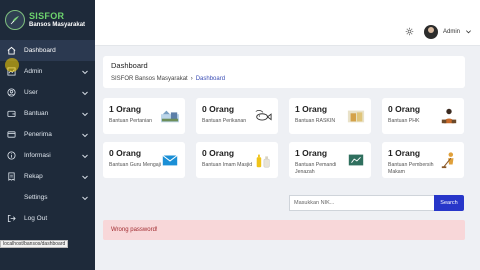 The width and height of the screenshot is (480, 270). Describe the element at coordinates (36, 197) in the screenshot. I see `sidebar-item-label: Settings` at that location.